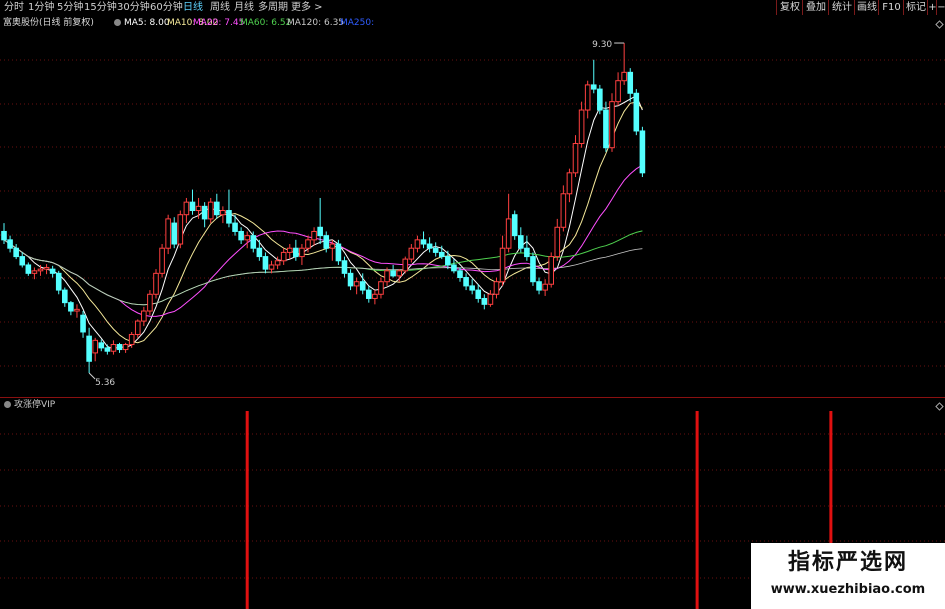 This screenshot has height=609, width=945. What do you see at coordinates (7, 404) in the screenshot?
I see `indicator-toggle-icon` at bounding box center [7, 404].